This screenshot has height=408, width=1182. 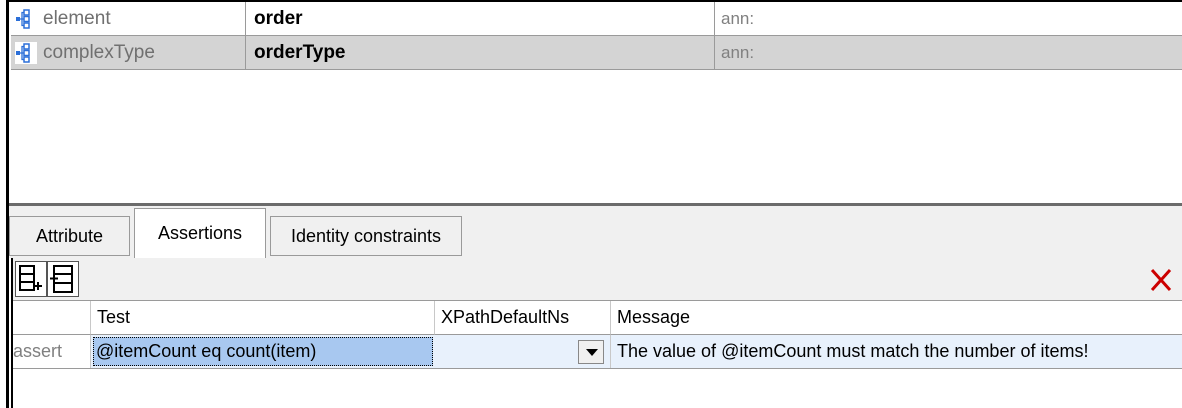 I want to click on append-row-button, so click(x=31, y=279).